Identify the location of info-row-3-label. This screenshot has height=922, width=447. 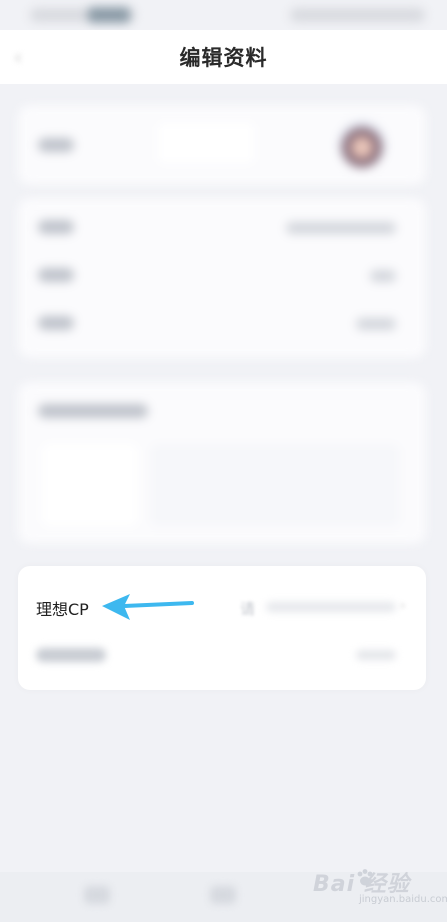
(56, 323).